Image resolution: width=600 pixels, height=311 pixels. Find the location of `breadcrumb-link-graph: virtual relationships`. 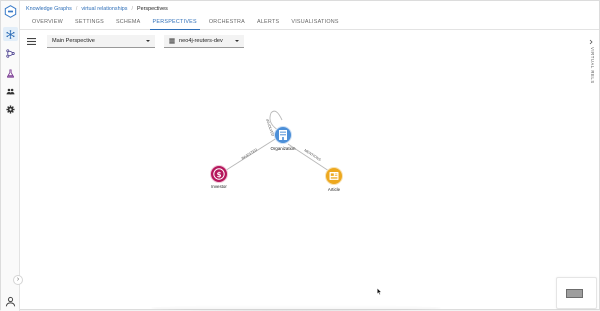

breadcrumb-link-graph: virtual relationships is located at coordinates (104, 9).